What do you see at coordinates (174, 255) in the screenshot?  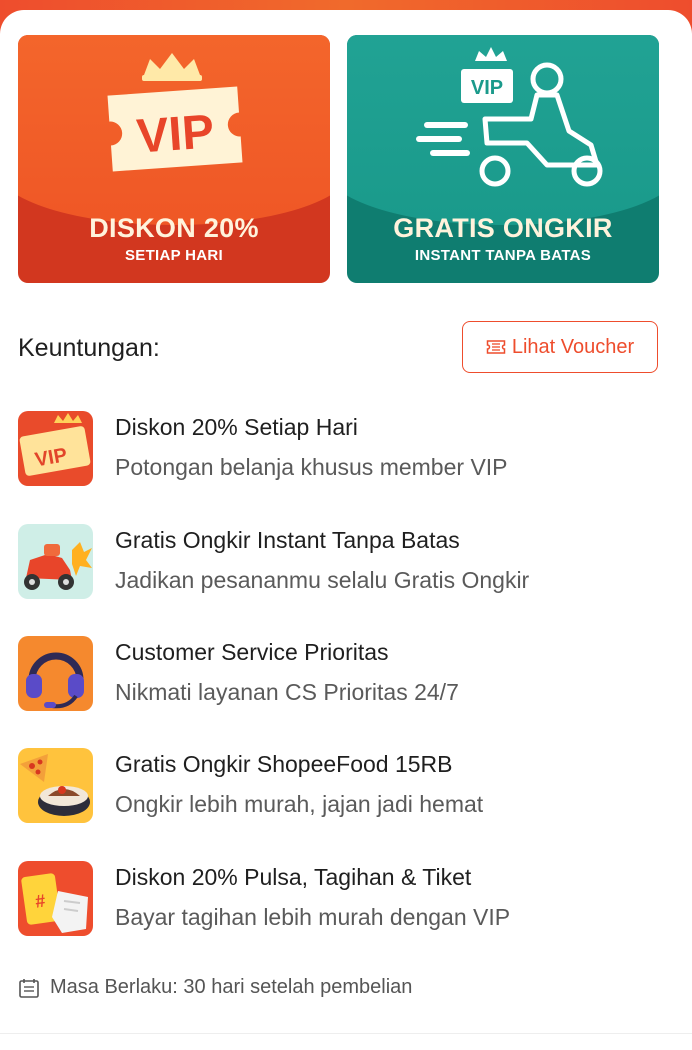 I see `vip-banner-subtitle: SETIAP HARI` at bounding box center [174, 255].